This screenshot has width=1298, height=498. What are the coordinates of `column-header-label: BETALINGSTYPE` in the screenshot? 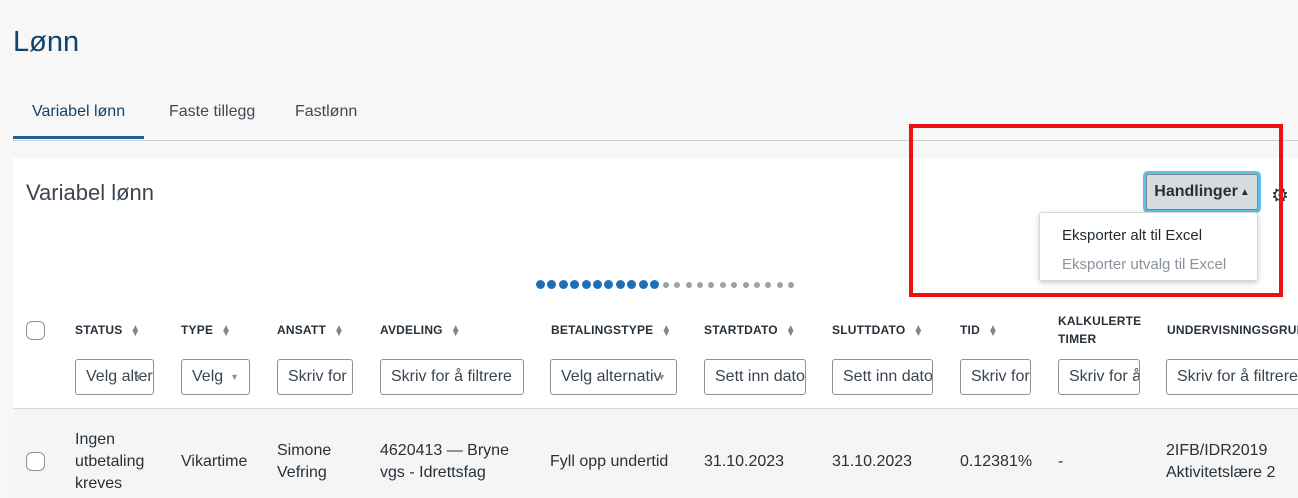 It's located at (602, 330).